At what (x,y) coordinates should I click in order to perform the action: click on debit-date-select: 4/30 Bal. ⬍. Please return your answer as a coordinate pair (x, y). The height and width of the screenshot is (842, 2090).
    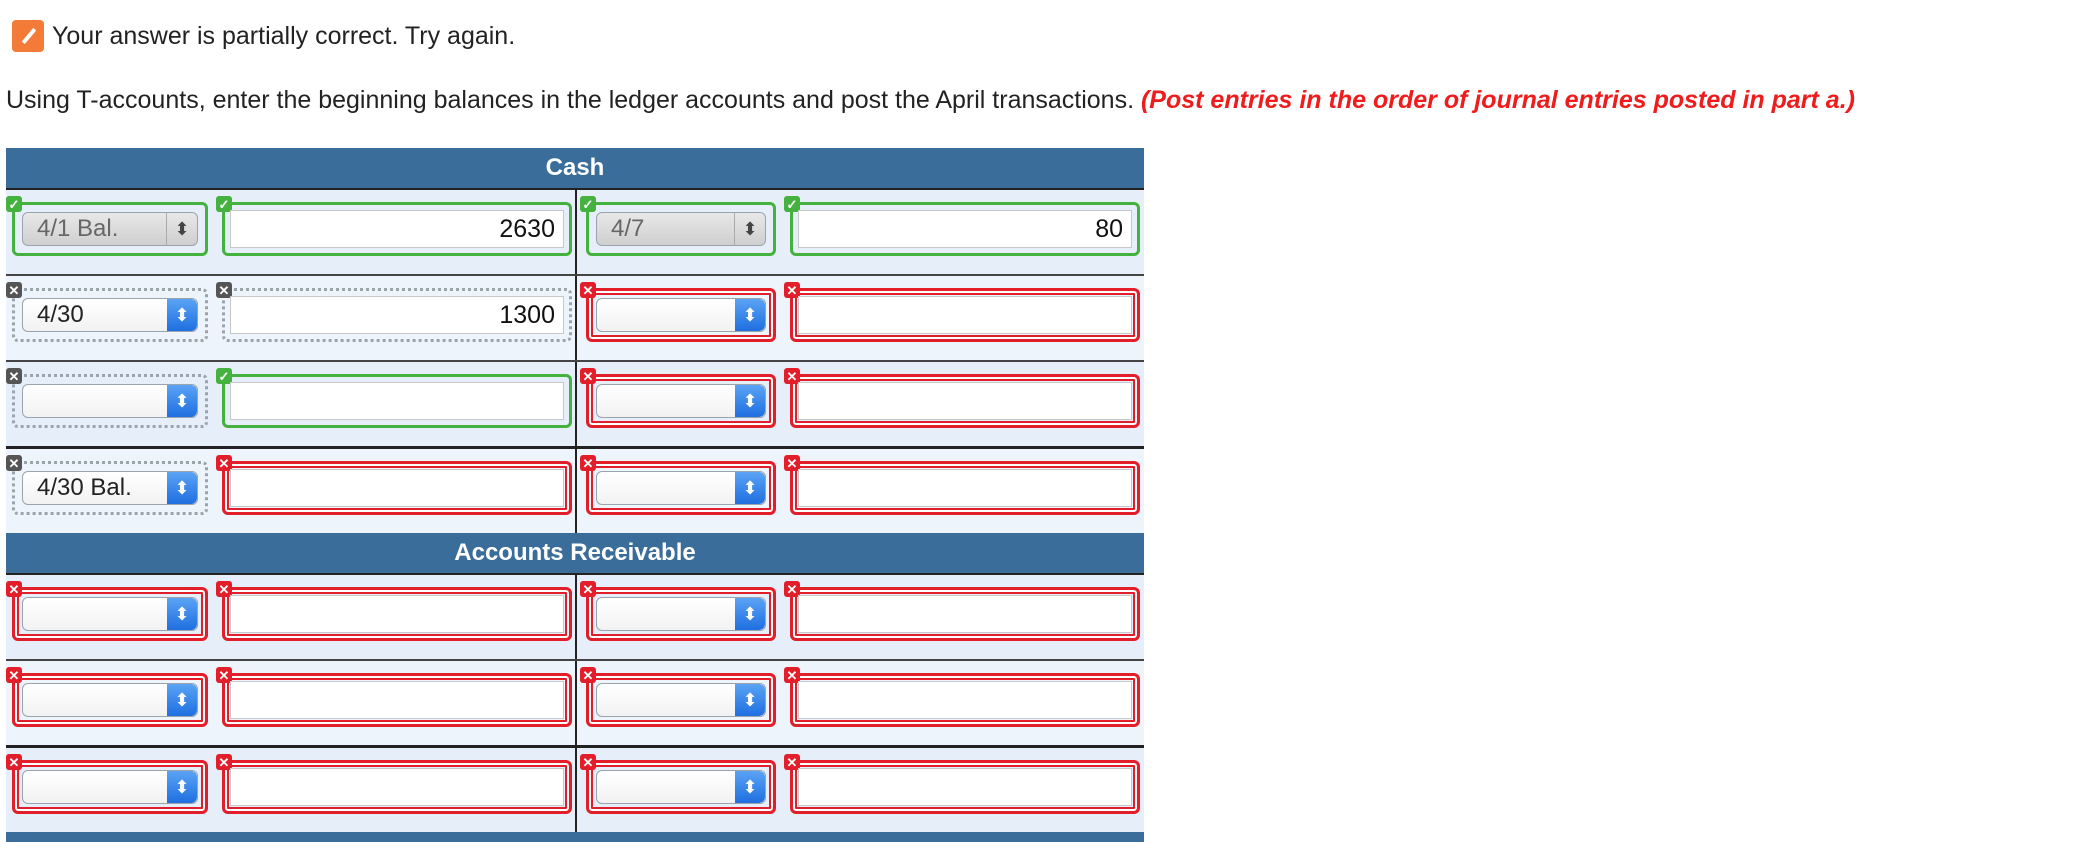
    Looking at the image, I should click on (110, 488).